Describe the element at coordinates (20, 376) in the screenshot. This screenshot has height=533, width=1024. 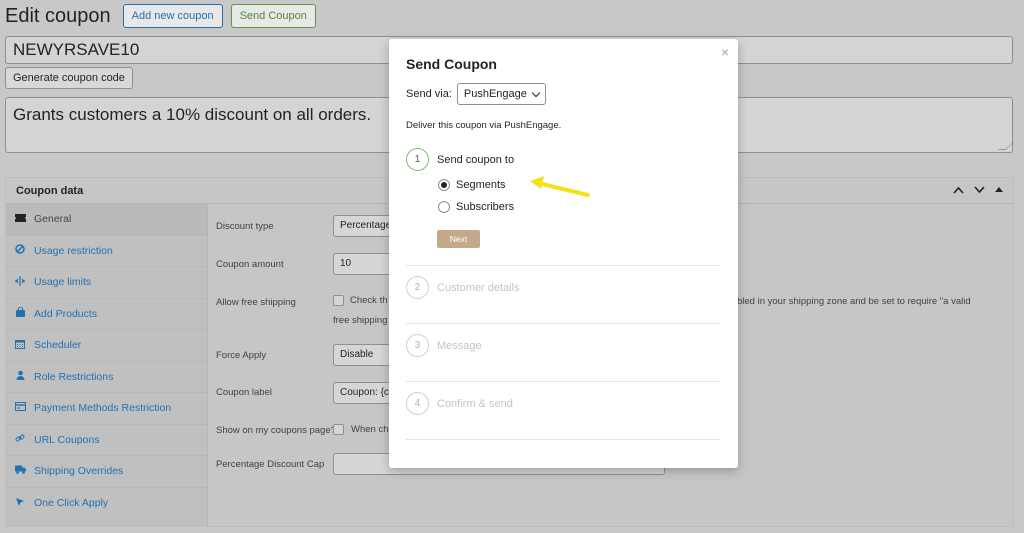
I see `user-icon` at that location.